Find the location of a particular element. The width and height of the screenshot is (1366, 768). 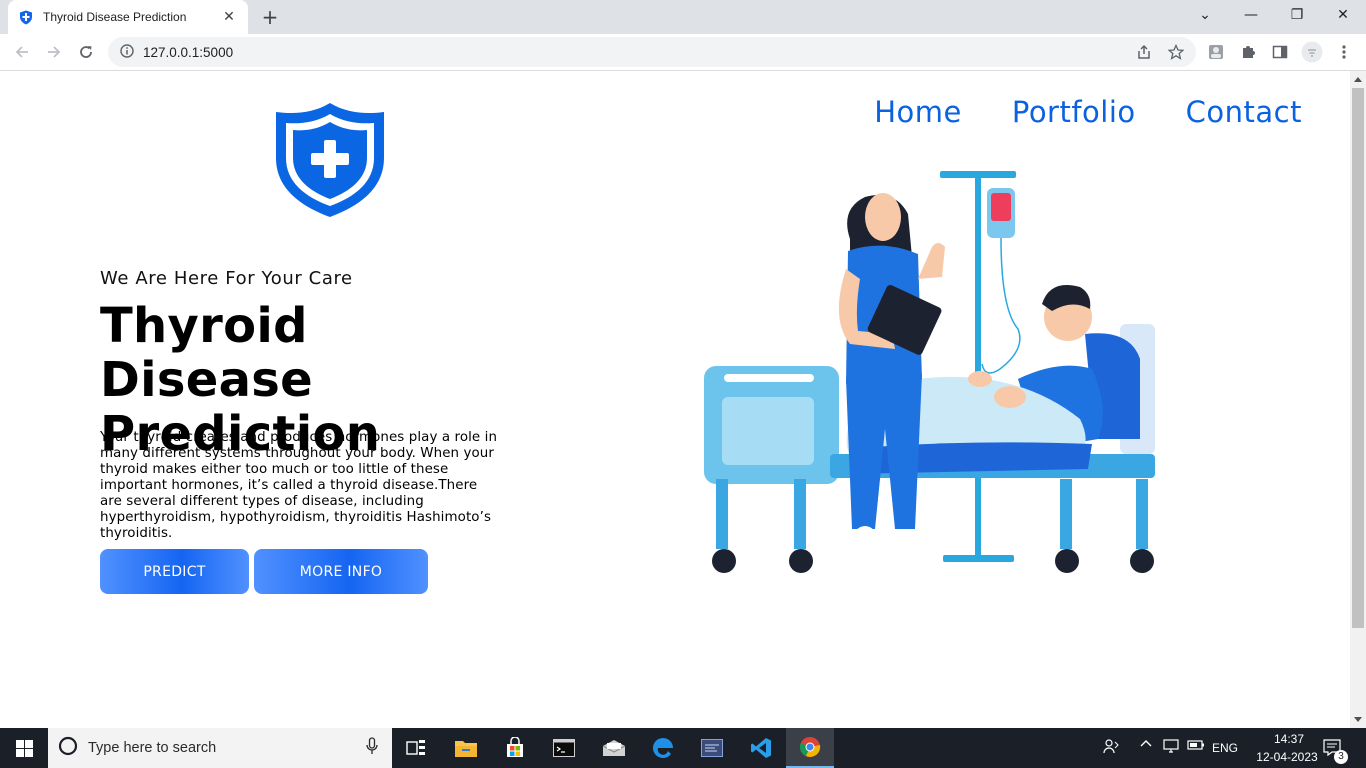

clock-date: 12-04-2023 is located at coordinates (1287, 757).